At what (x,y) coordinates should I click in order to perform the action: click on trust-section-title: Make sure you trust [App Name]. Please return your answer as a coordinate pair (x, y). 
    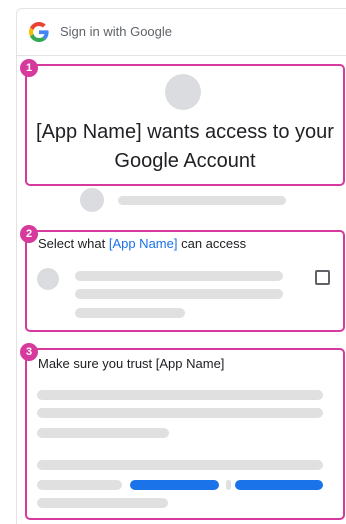
    Looking at the image, I should click on (131, 363).